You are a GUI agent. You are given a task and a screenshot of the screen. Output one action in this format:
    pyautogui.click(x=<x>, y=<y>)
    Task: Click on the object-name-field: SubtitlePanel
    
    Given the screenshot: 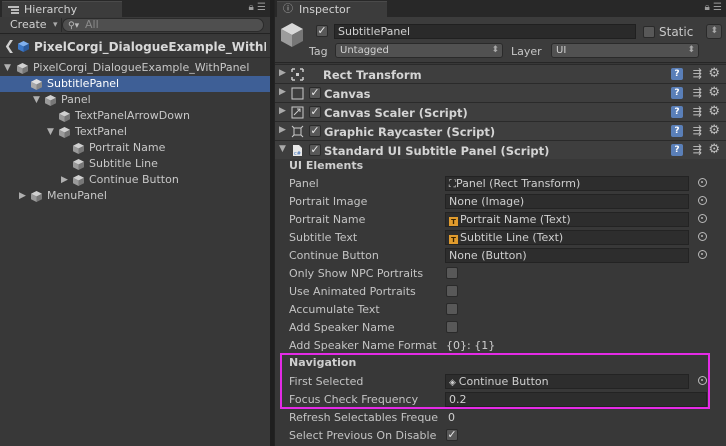 What is the action you would take?
    pyautogui.click(x=485, y=31)
    